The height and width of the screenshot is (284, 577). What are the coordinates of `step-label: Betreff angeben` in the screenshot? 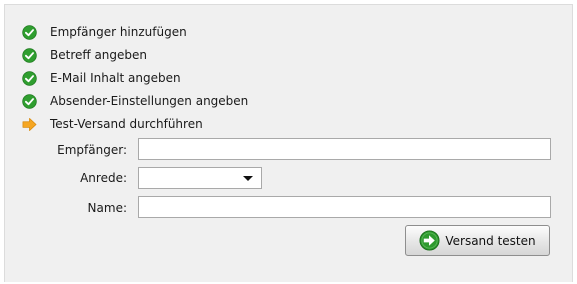 It's located at (99, 55).